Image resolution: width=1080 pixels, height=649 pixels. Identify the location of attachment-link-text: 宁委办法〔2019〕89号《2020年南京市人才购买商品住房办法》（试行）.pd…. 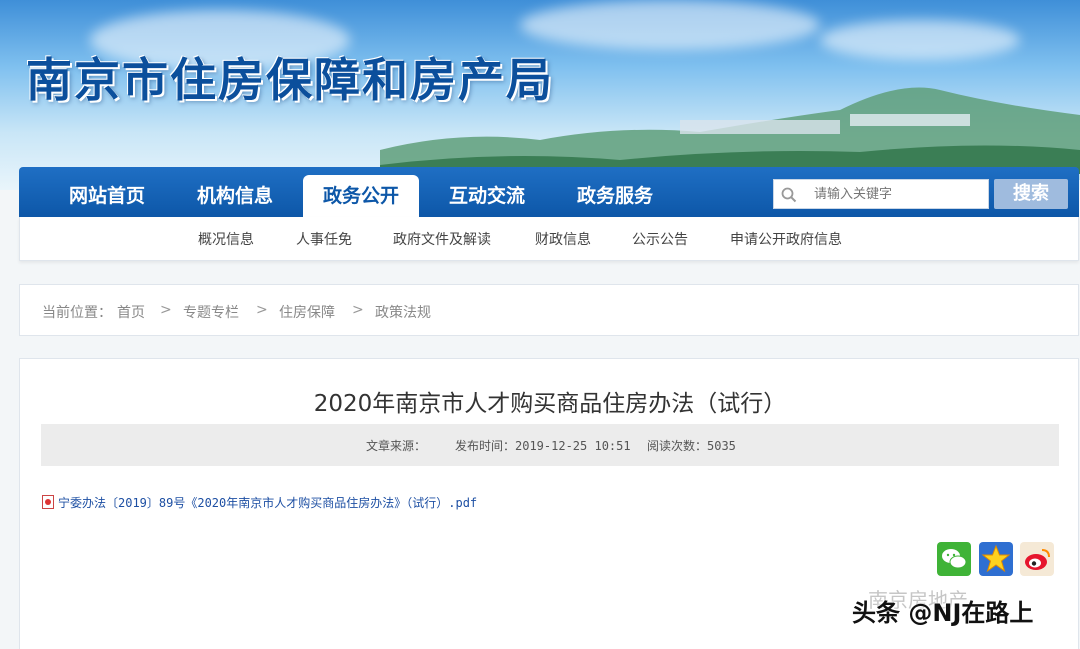
(268, 503).